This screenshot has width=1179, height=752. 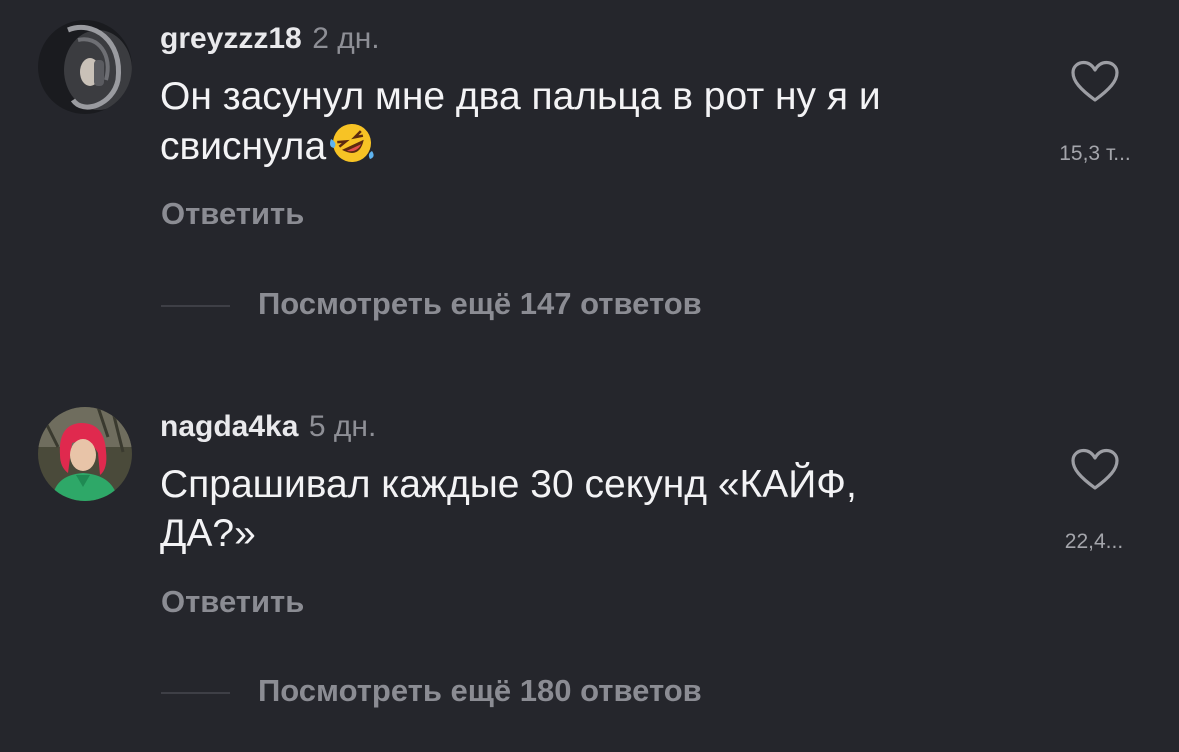 What do you see at coordinates (520, 96) in the screenshot?
I see `comment-text-line: Он засунул мне два пальца в рот ну я и` at bounding box center [520, 96].